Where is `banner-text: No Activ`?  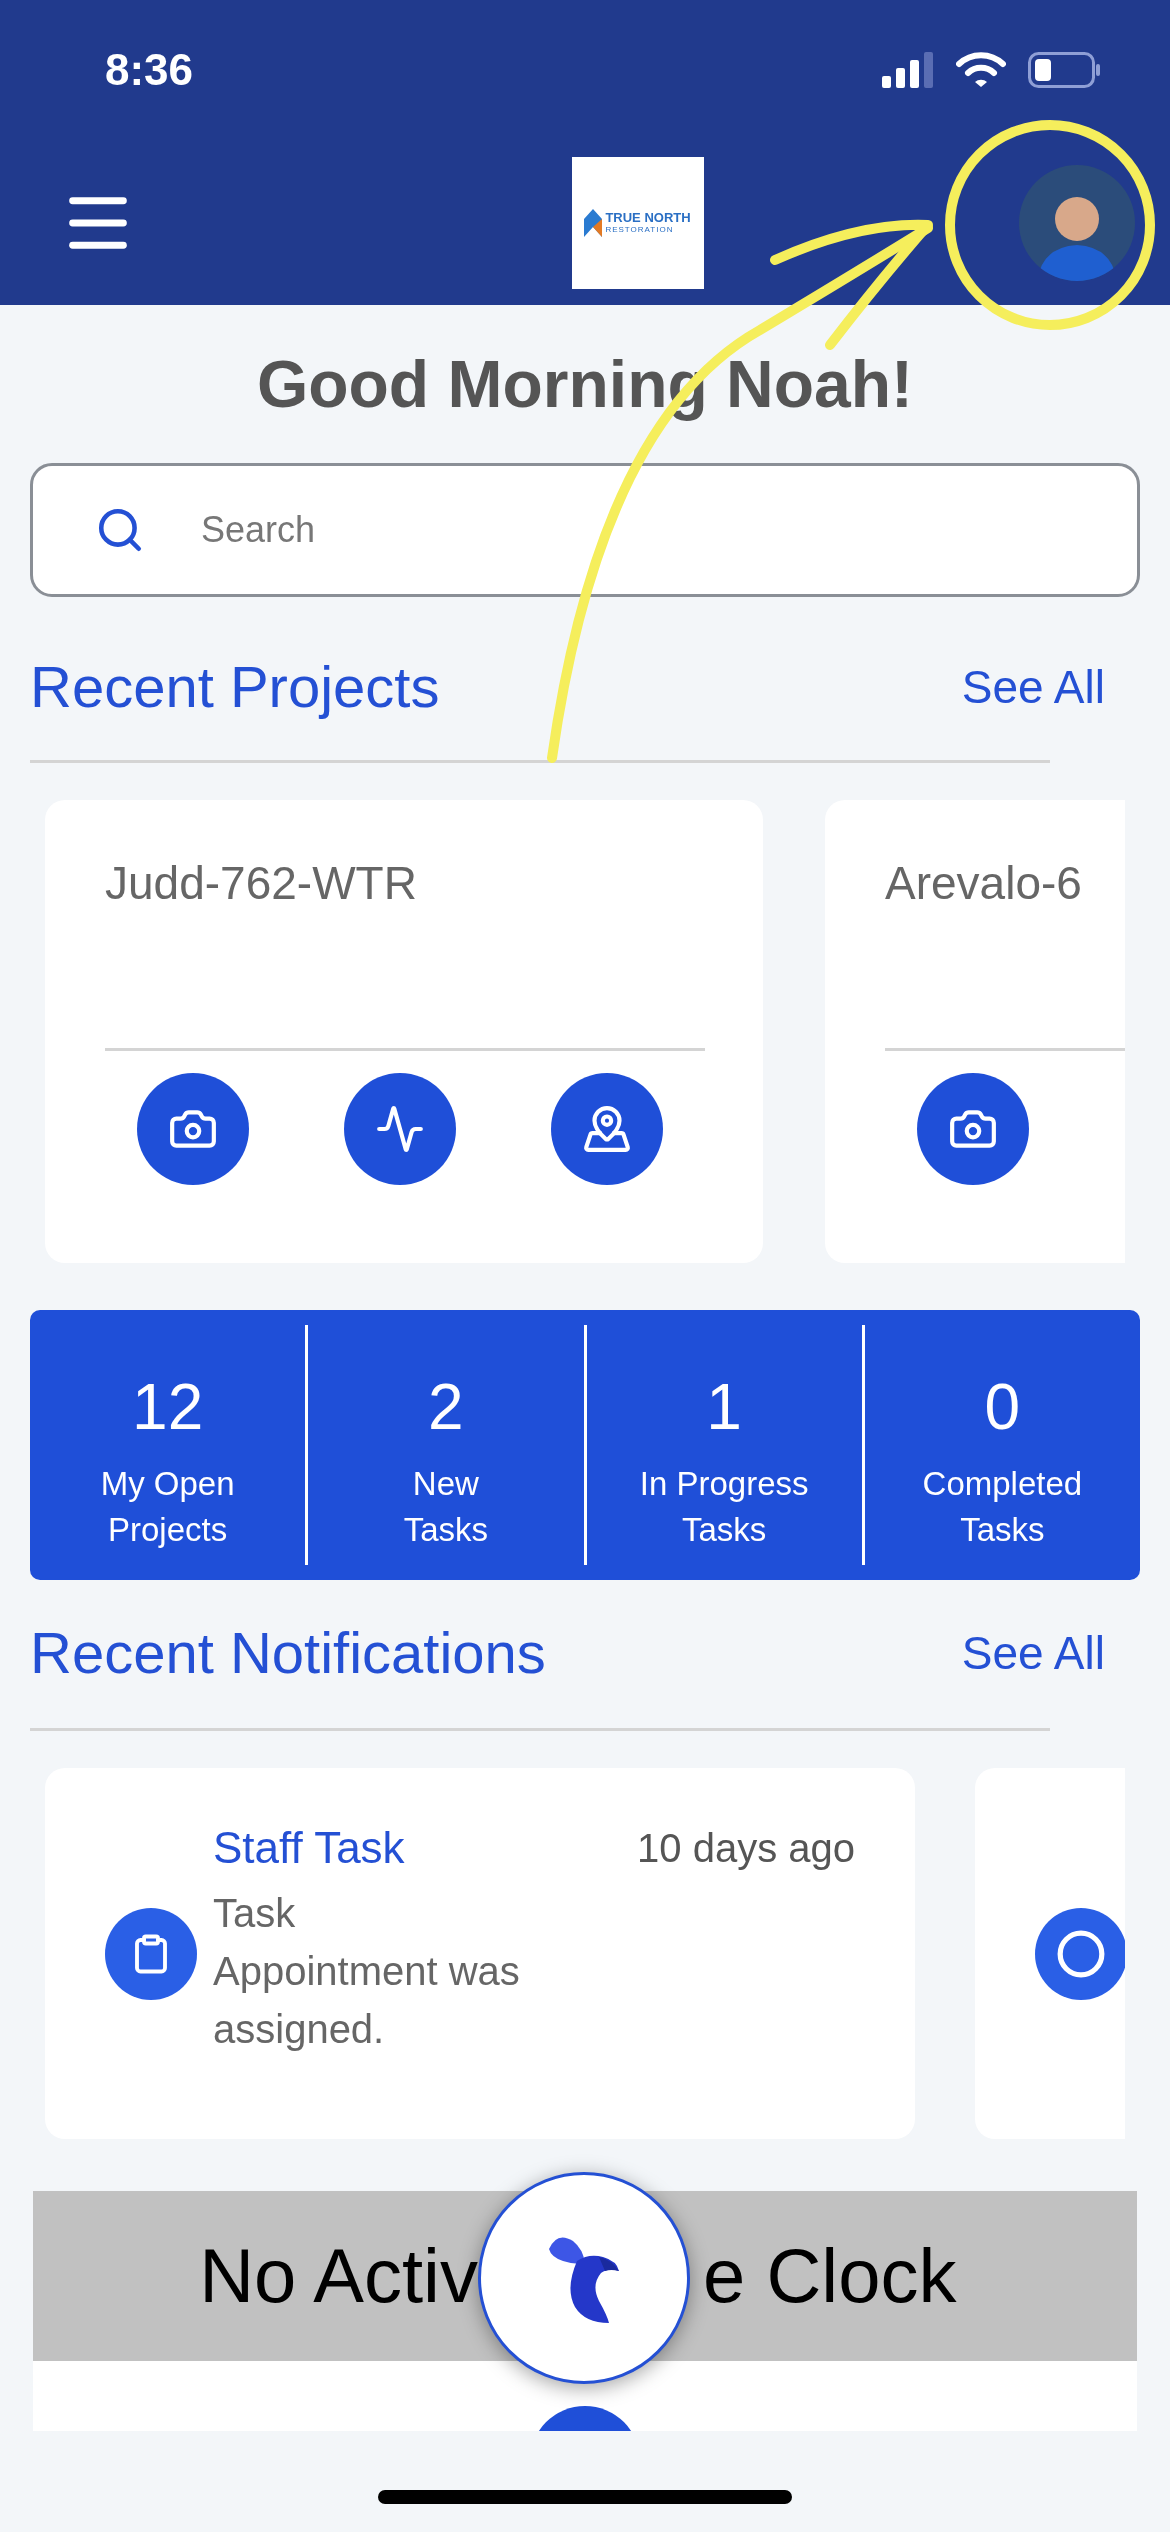
banner-text: No Activ is located at coordinates (338, 2276).